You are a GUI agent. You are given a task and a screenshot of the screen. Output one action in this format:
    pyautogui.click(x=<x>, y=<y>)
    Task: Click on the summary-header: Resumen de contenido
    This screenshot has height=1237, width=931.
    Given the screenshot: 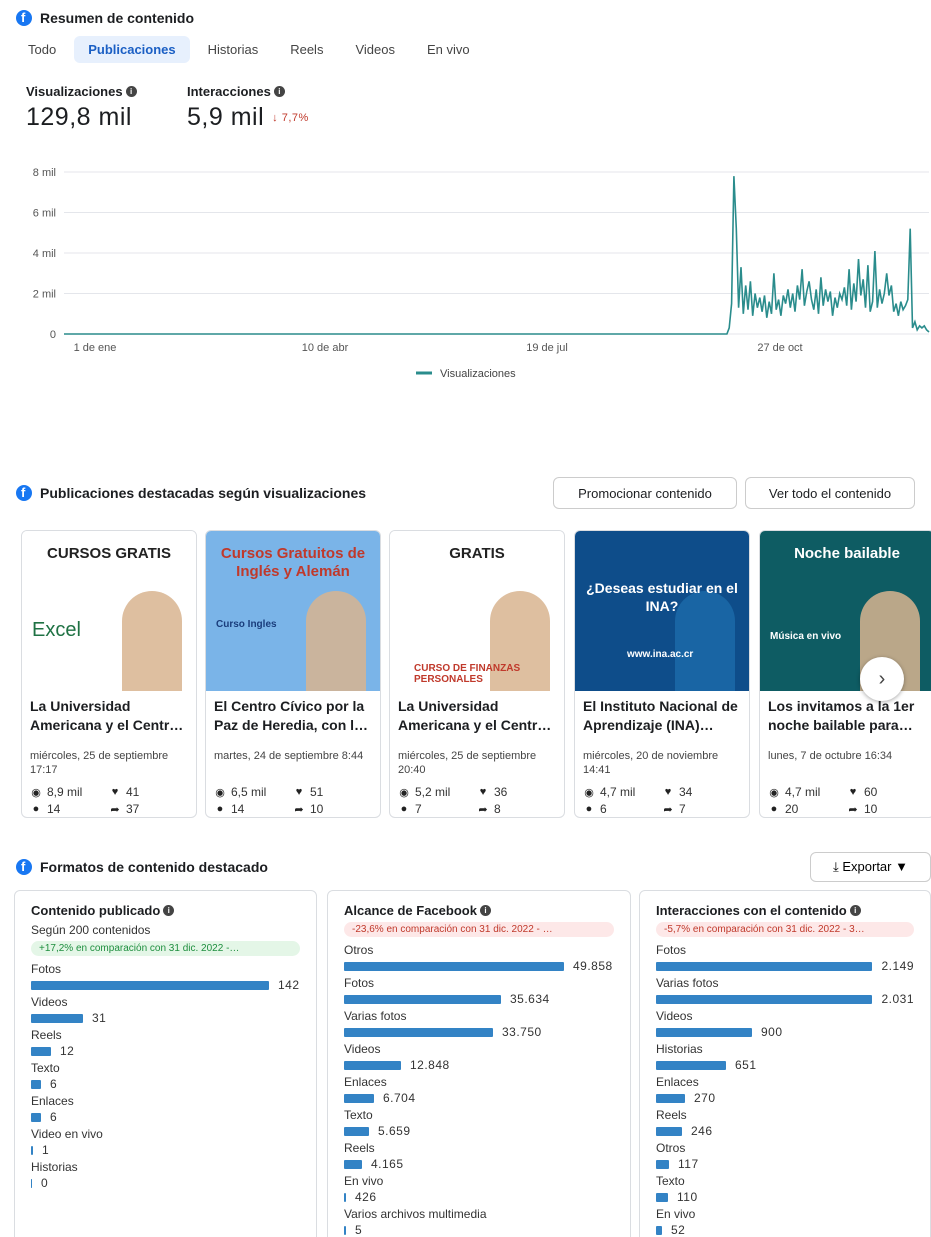 What is the action you would take?
    pyautogui.click(x=105, y=18)
    